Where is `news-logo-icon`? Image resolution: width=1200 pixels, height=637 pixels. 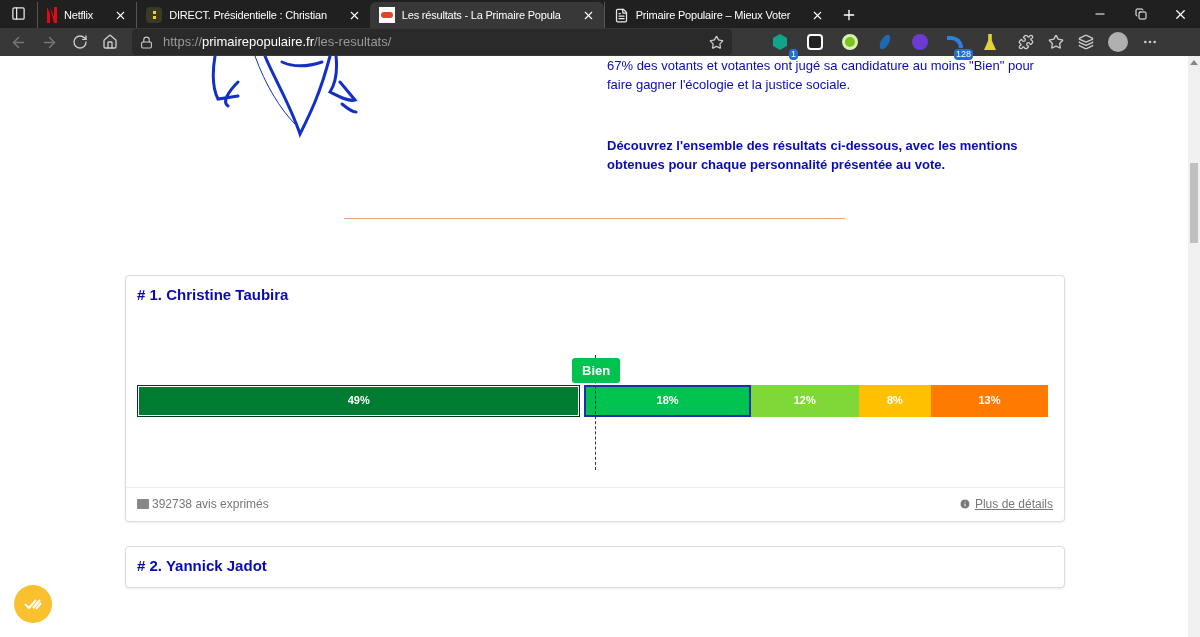
news-logo-icon is located at coordinates (154, 15).